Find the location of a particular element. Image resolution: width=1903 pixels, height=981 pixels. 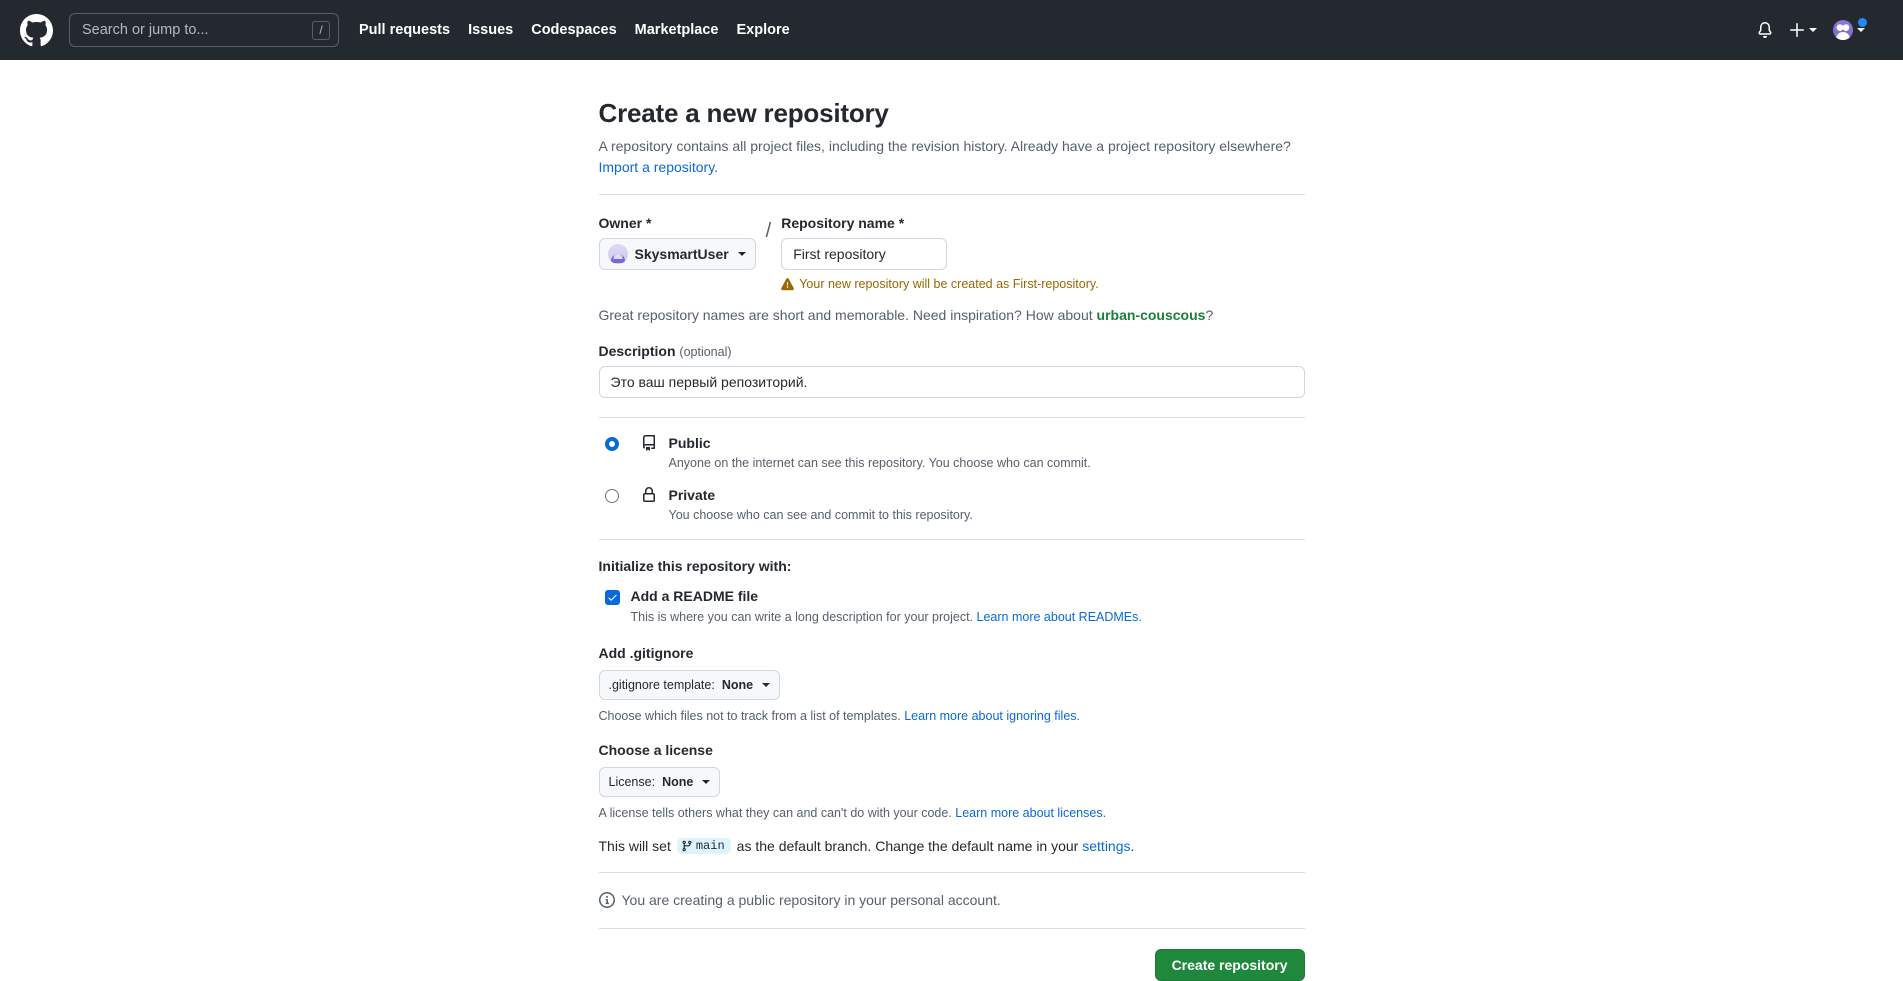

github-mark-icon is located at coordinates (36, 29).